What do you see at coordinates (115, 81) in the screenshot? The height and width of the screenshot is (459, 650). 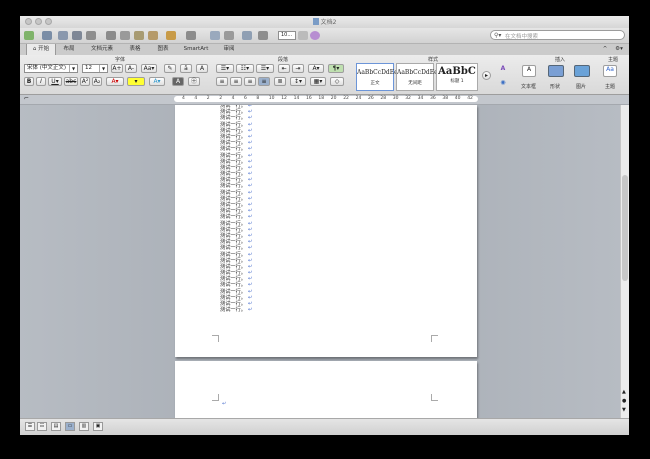 I see `font-color-button: A▾` at bounding box center [115, 81].